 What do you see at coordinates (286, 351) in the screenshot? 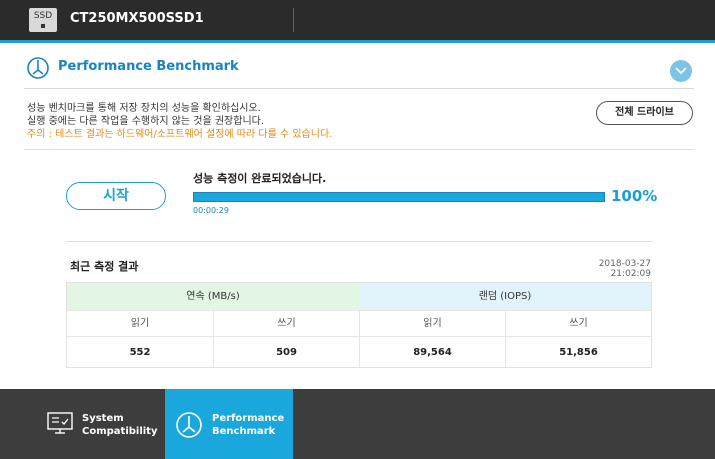
I see `seq-write-value: 509` at bounding box center [286, 351].